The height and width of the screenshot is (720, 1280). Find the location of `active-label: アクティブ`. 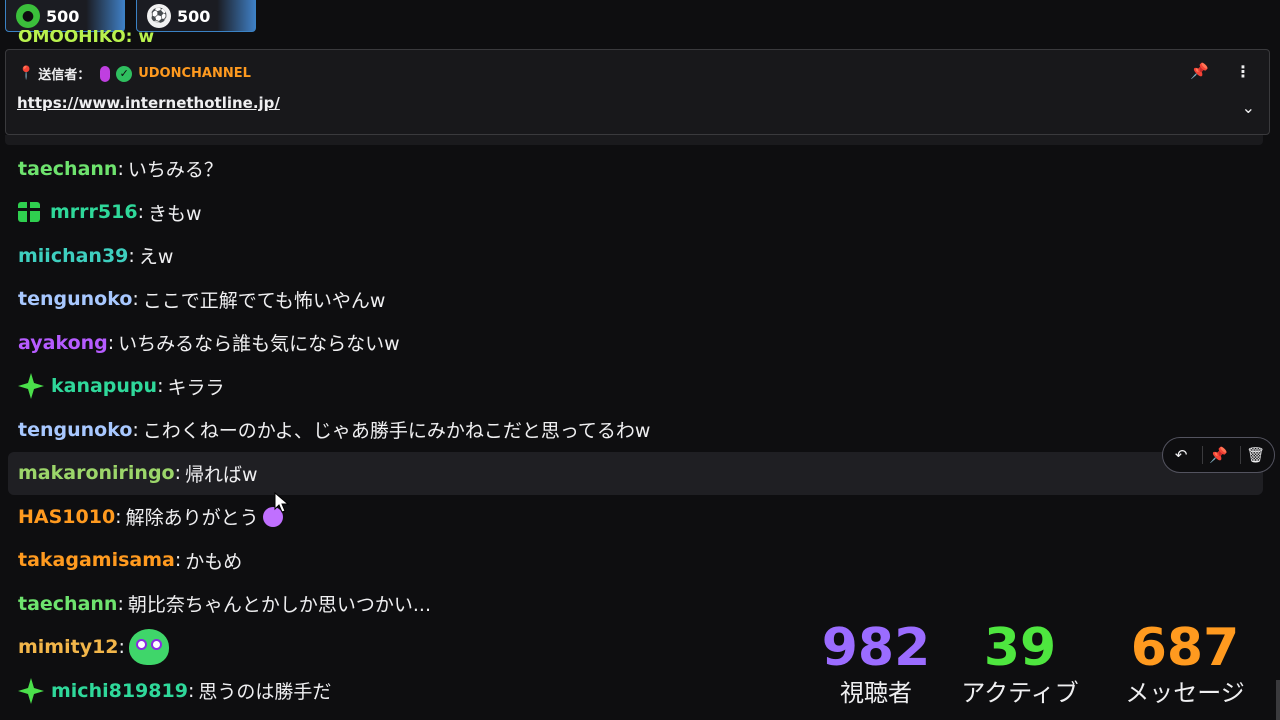

active-label: アクティブ is located at coordinates (1020, 693).